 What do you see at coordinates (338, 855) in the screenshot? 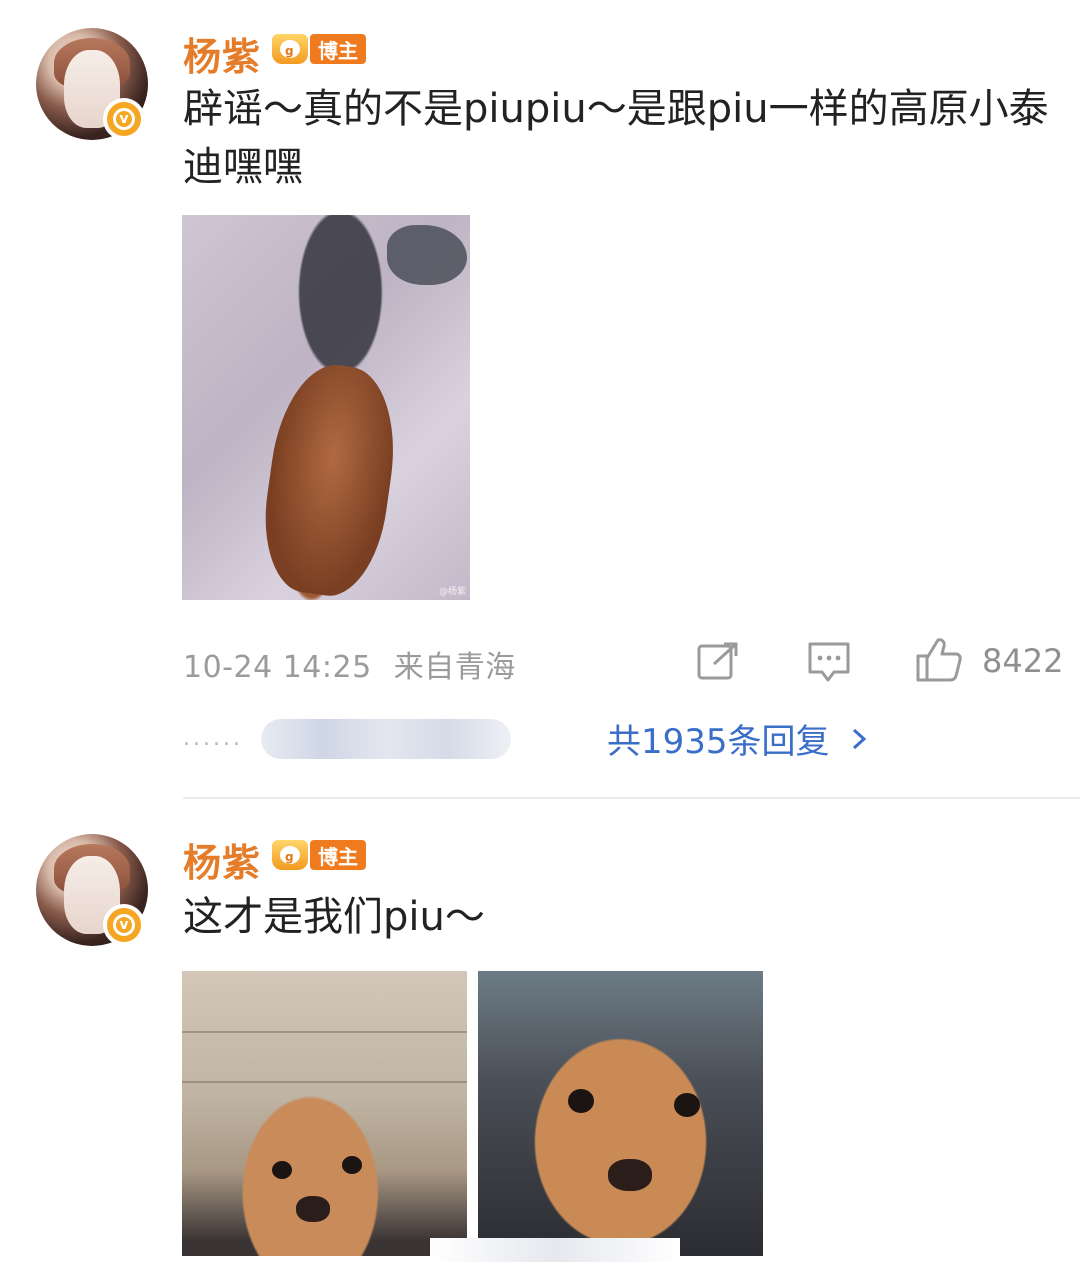
I see `blogger-tag: 博主` at bounding box center [338, 855].